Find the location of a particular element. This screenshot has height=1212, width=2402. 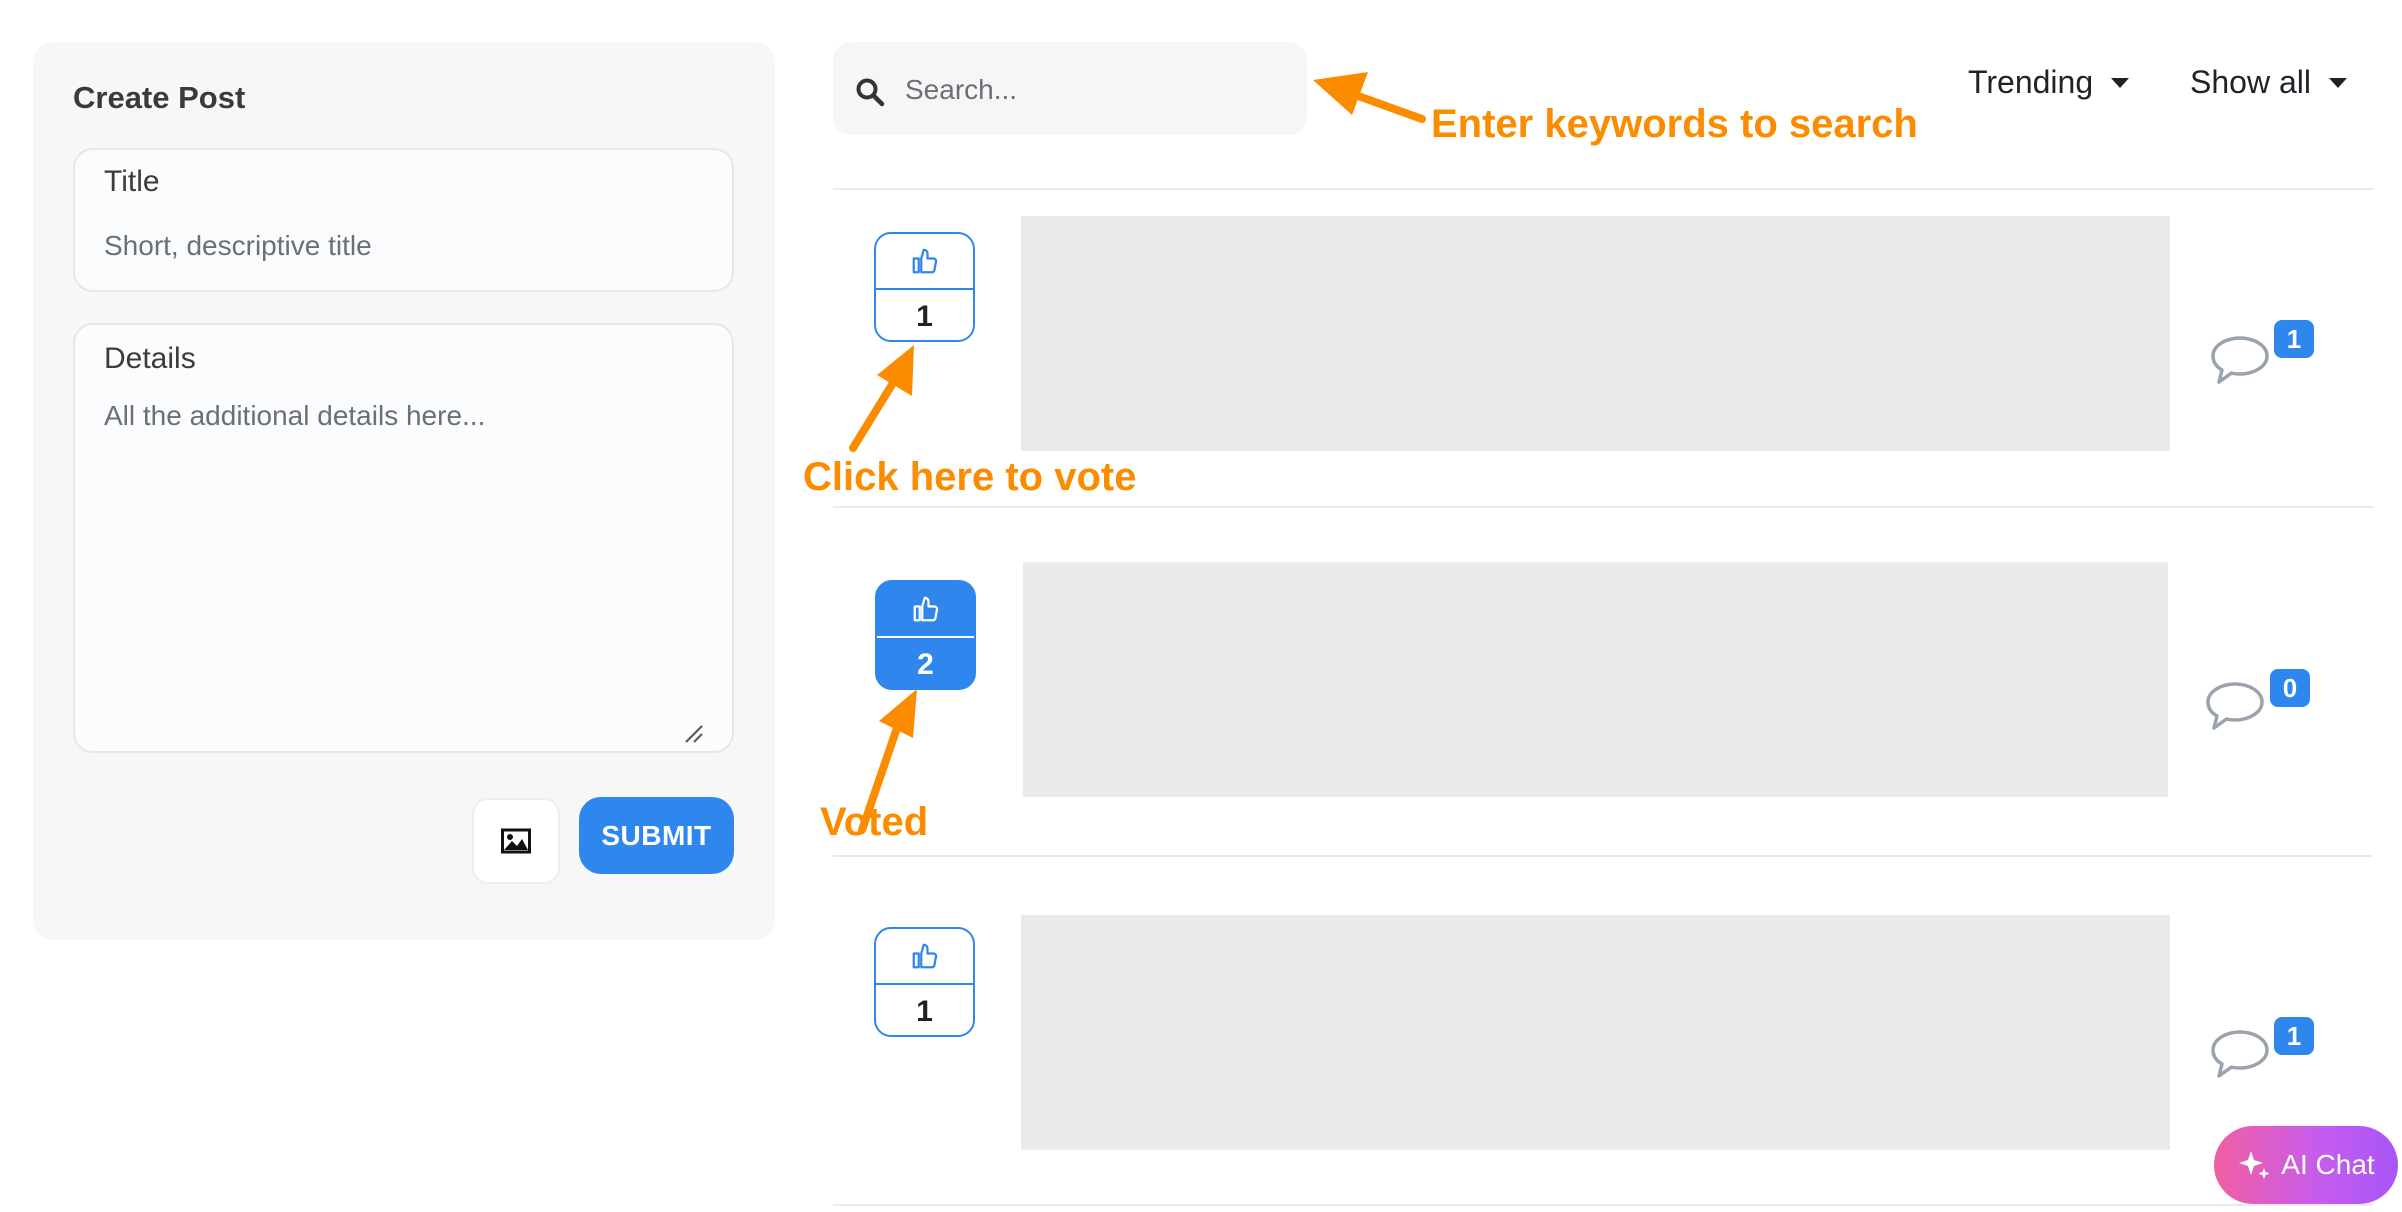

details-textarea is located at coordinates (404, 558).